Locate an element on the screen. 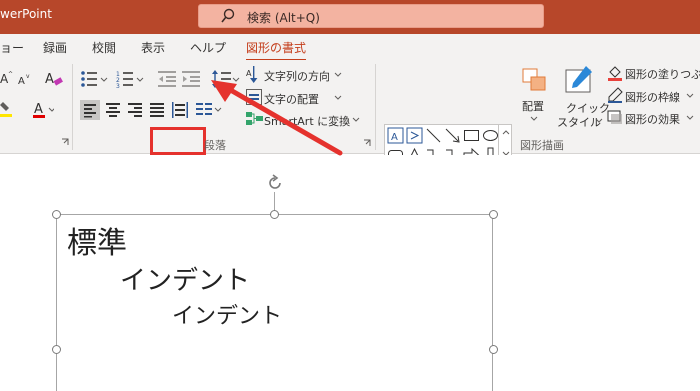 This screenshot has width=700, height=391. grow-font-icon: A ^ is located at coordinates (7, 78).